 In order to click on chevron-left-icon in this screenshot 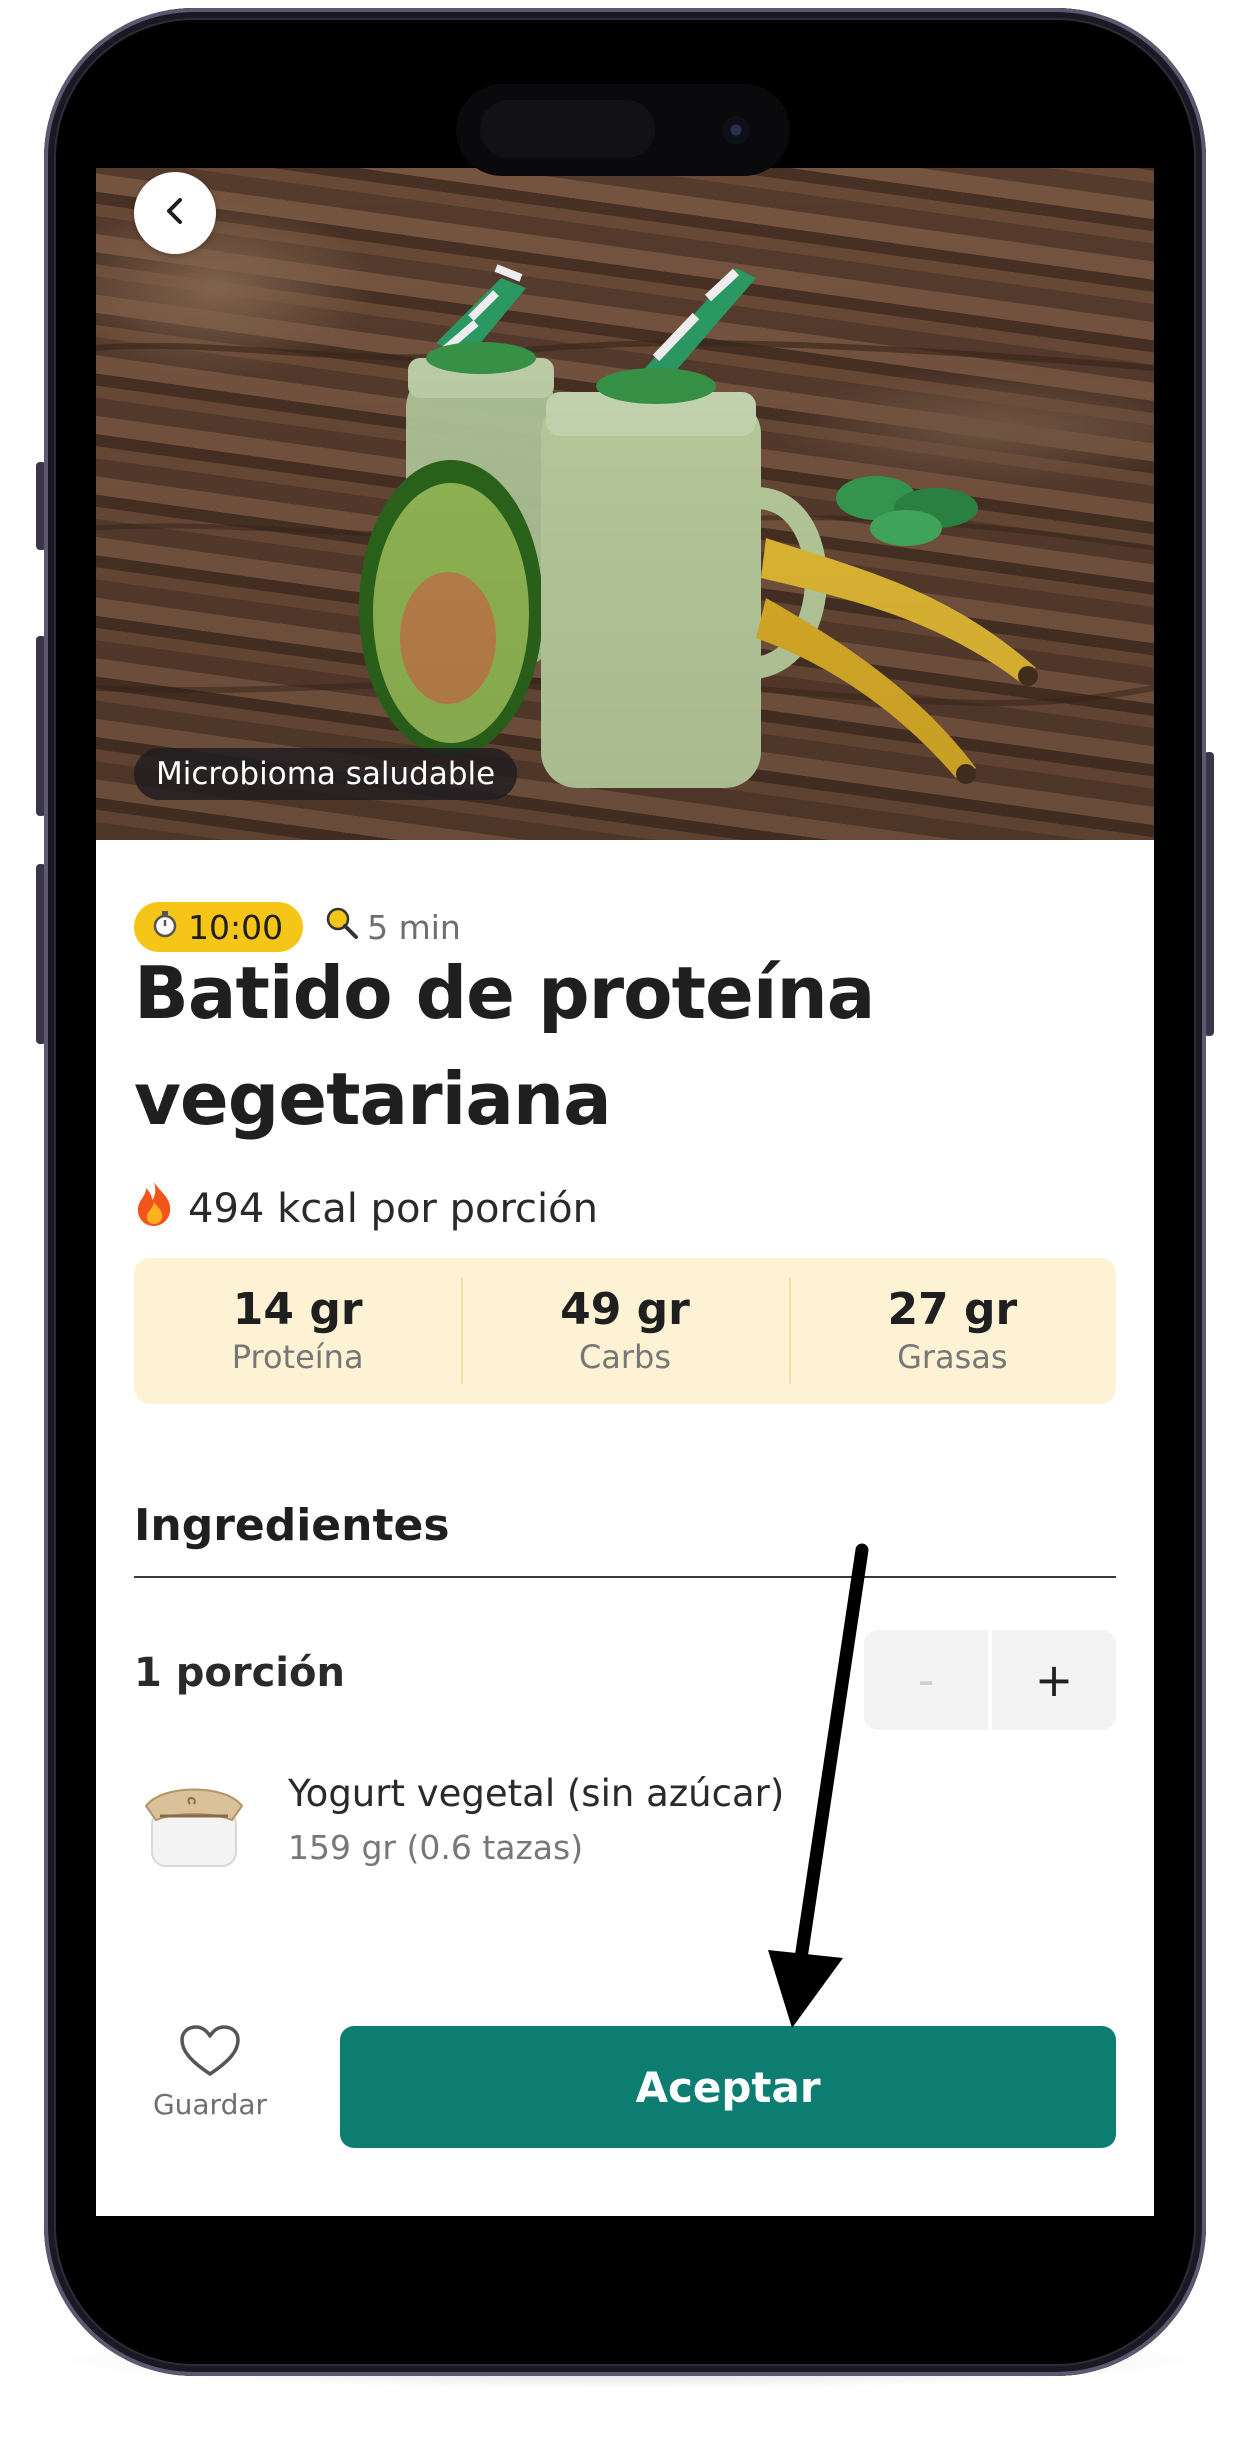, I will do `click(175, 213)`.